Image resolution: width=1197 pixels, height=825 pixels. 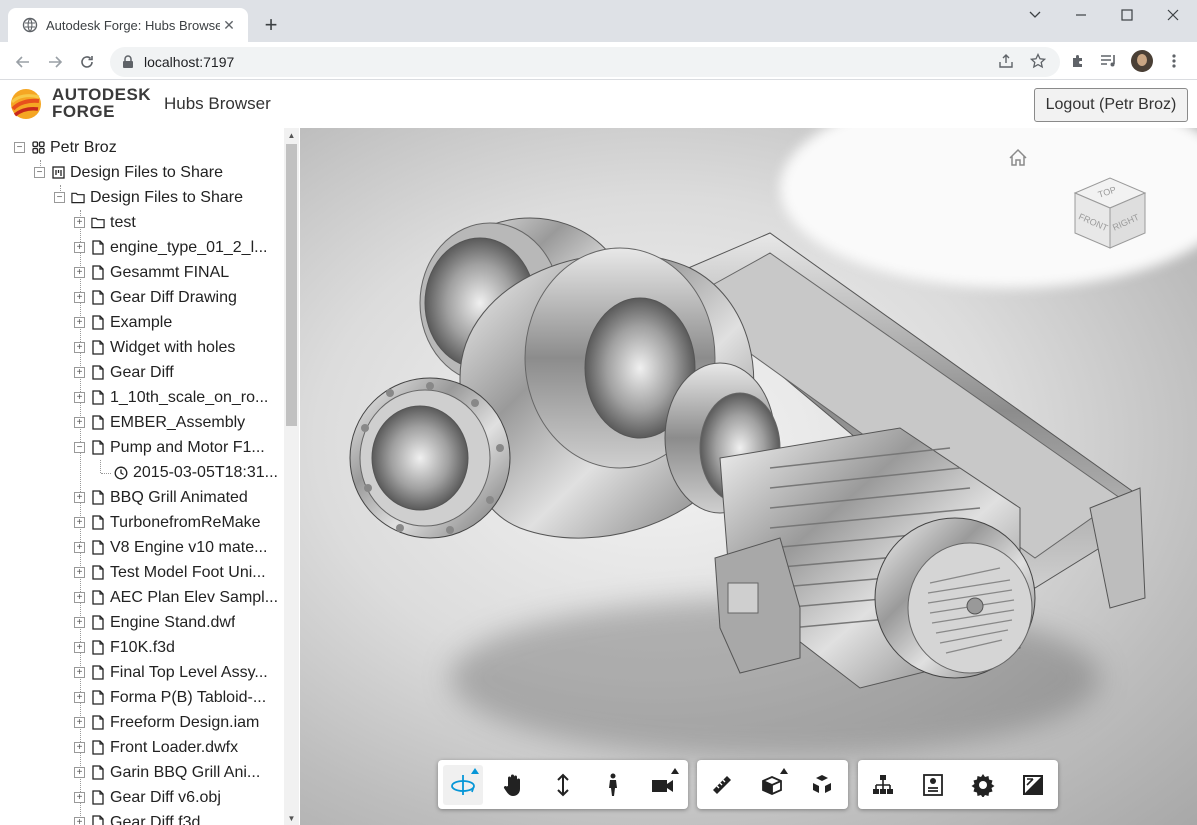 I want to click on home-view-icon, so click(x=1018, y=158).